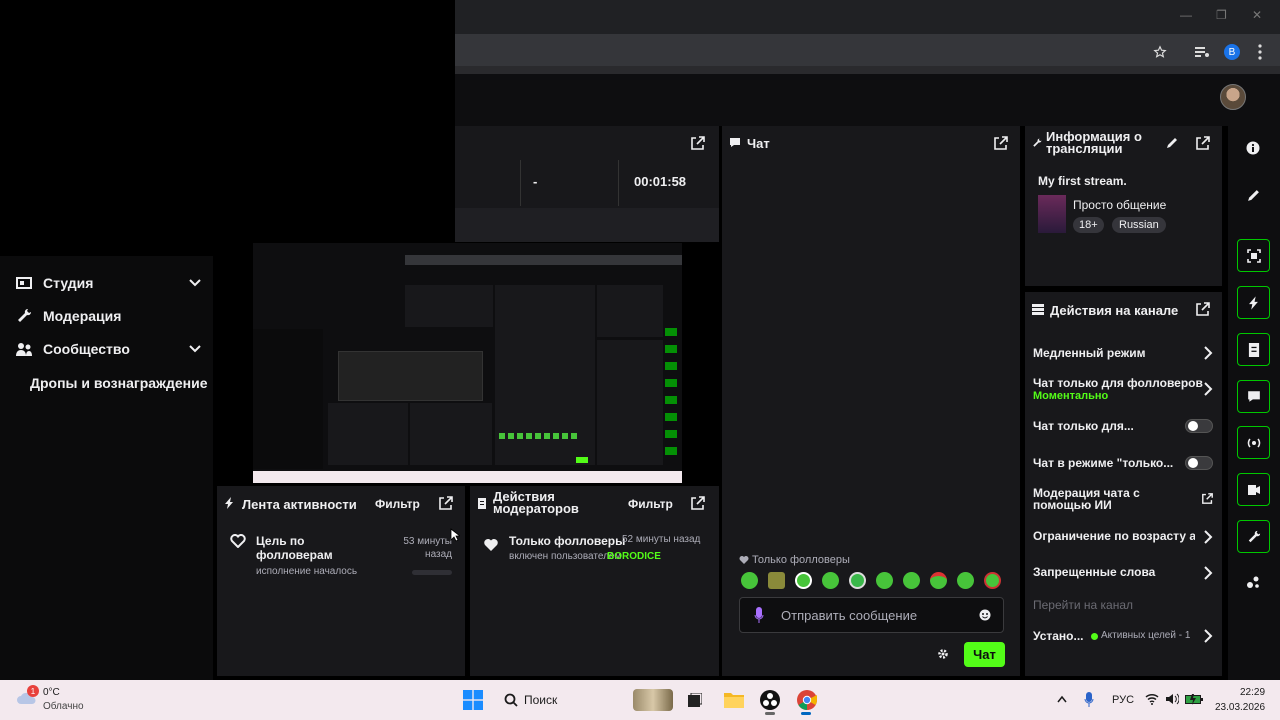 The width and height of the screenshot is (1280, 720). I want to click on search-highlight-image, so click(653, 700).